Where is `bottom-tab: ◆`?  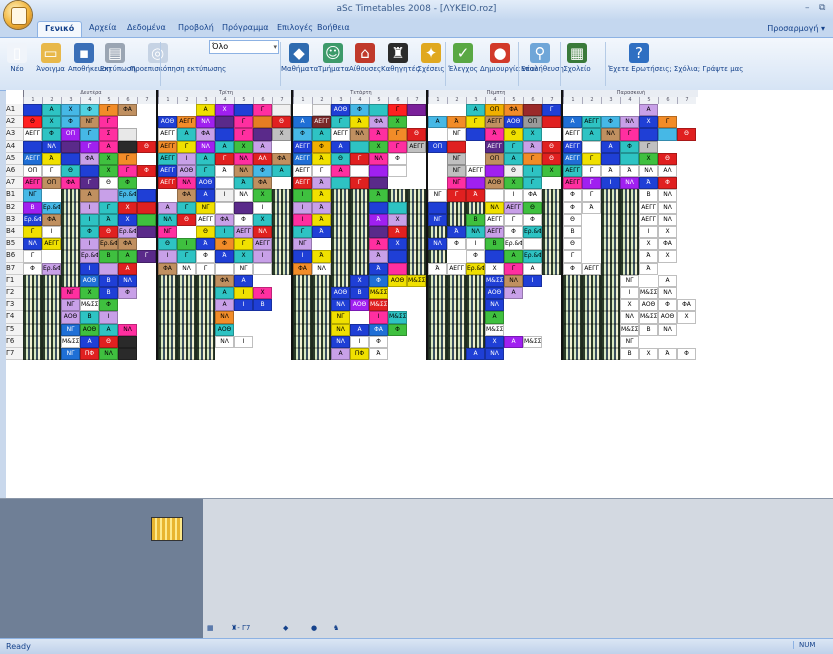
bottom-tab: ◆ is located at coordinates (285, 628).